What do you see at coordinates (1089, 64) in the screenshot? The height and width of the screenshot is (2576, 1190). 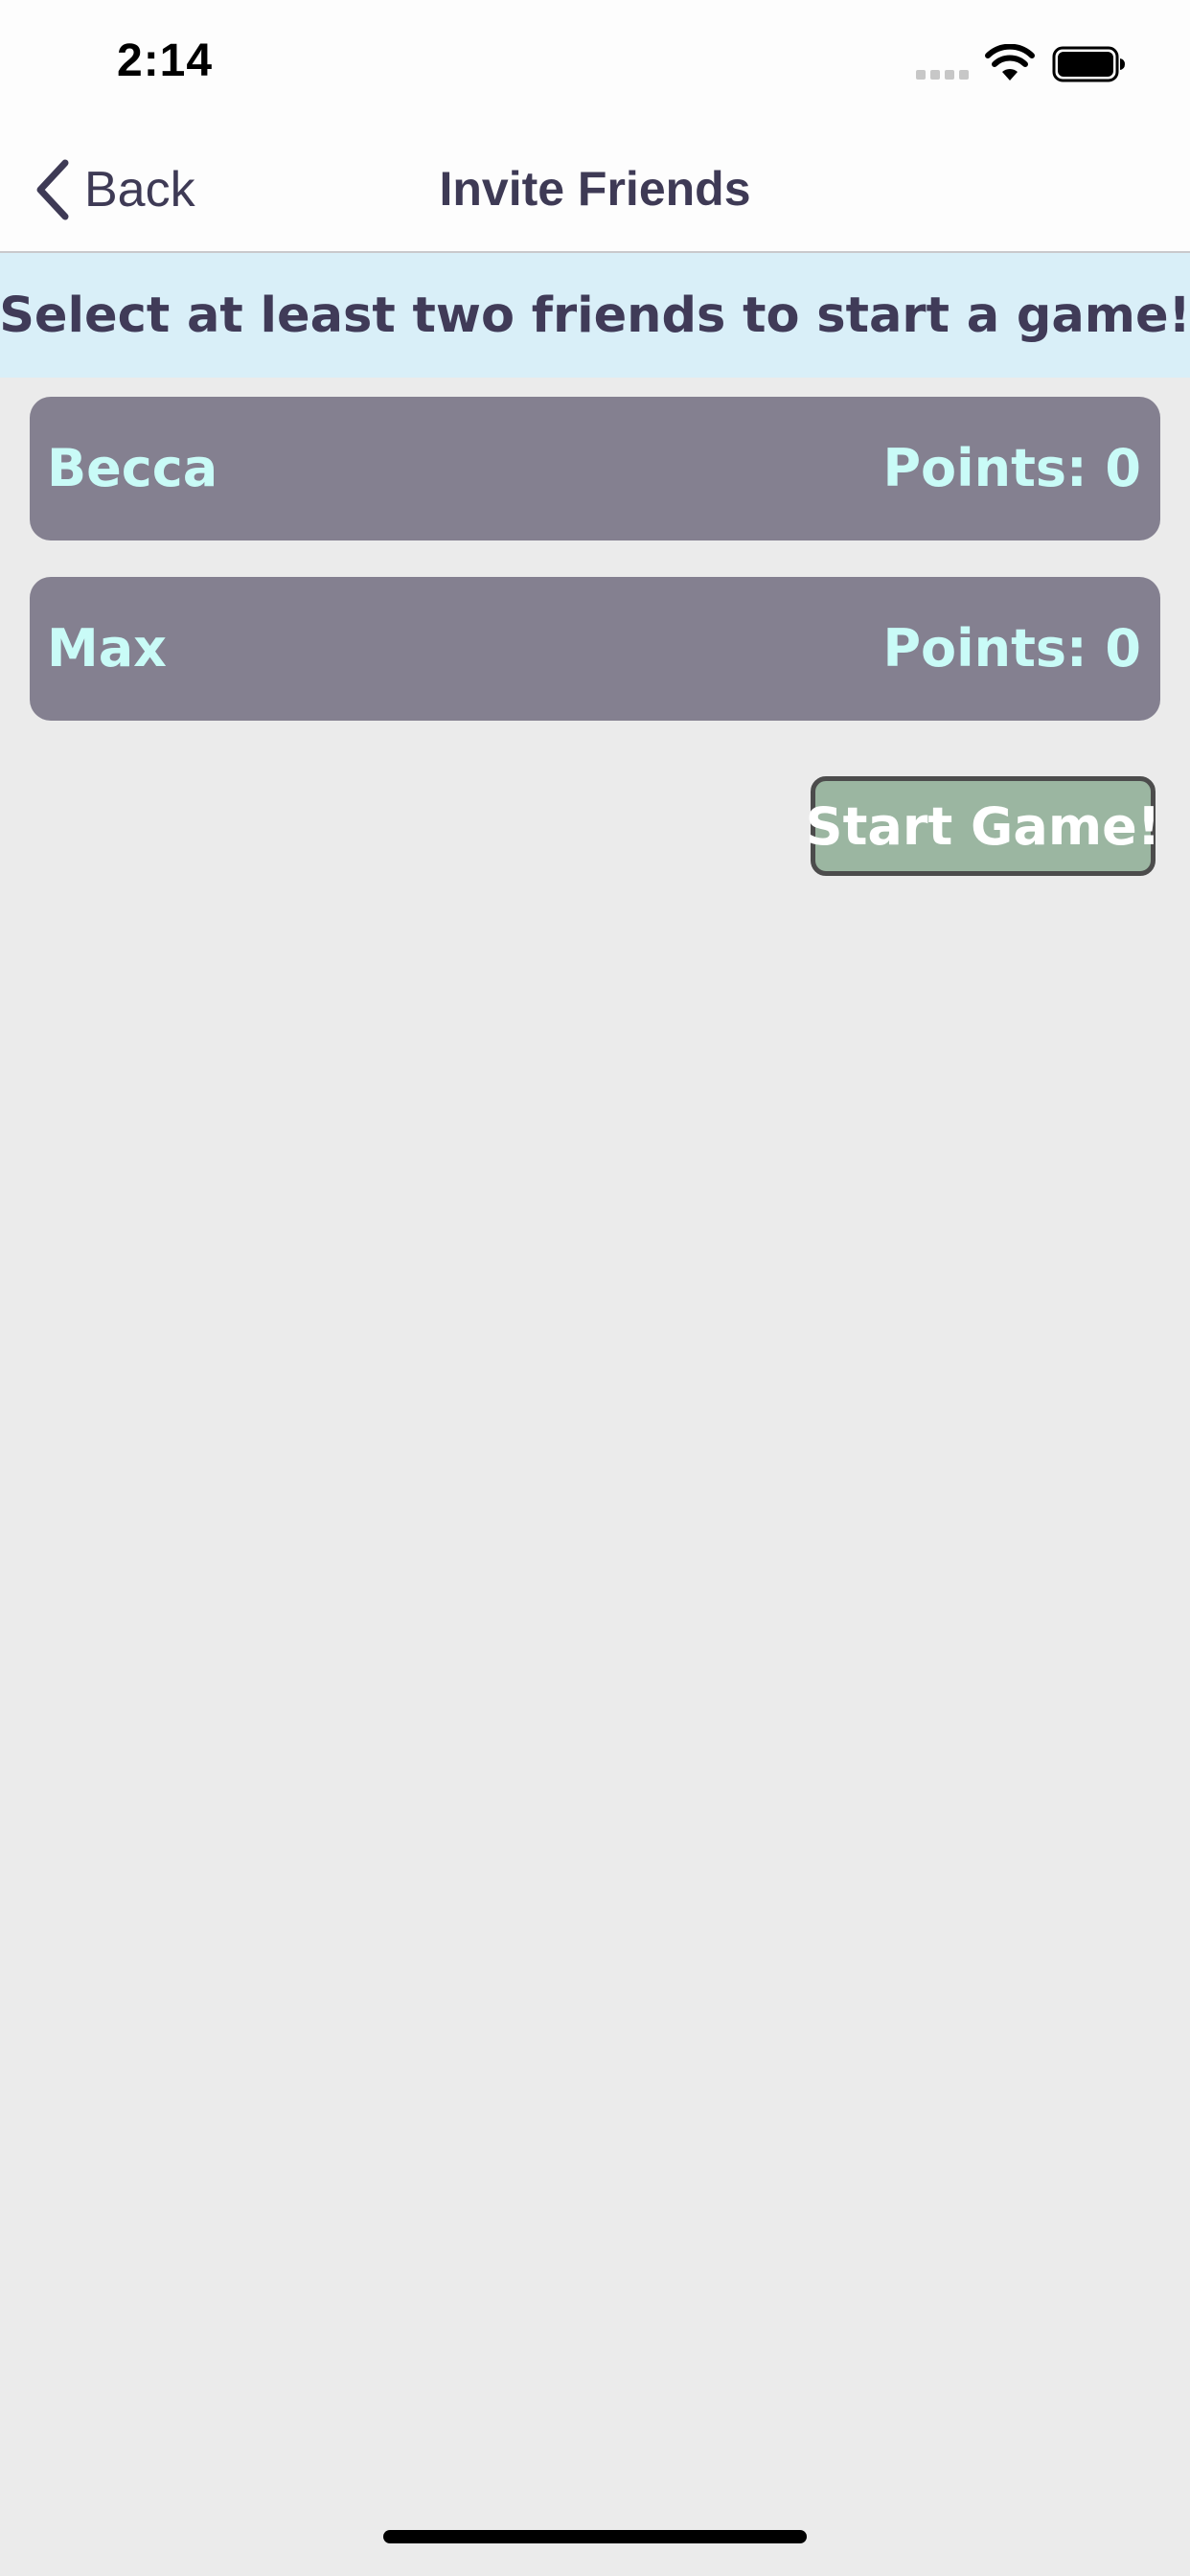 I see `battery-icon` at bounding box center [1089, 64].